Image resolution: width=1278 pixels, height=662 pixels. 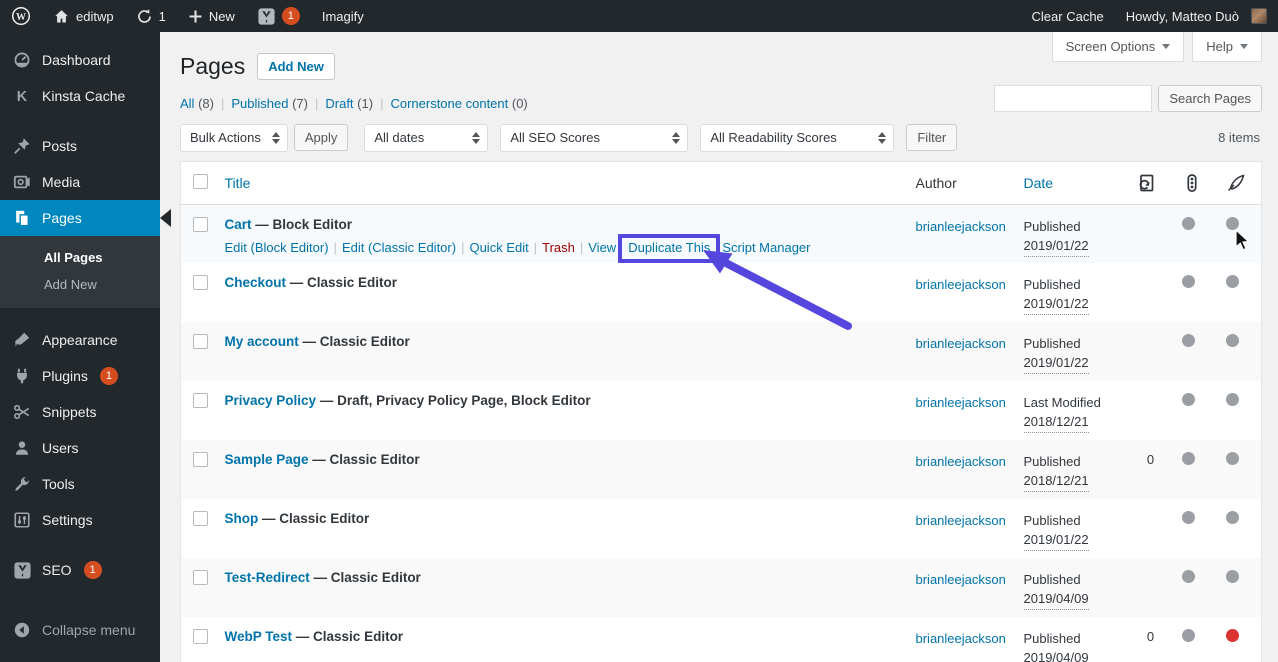 I want to click on page-title-link: Checkout, so click(x=256, y=282).